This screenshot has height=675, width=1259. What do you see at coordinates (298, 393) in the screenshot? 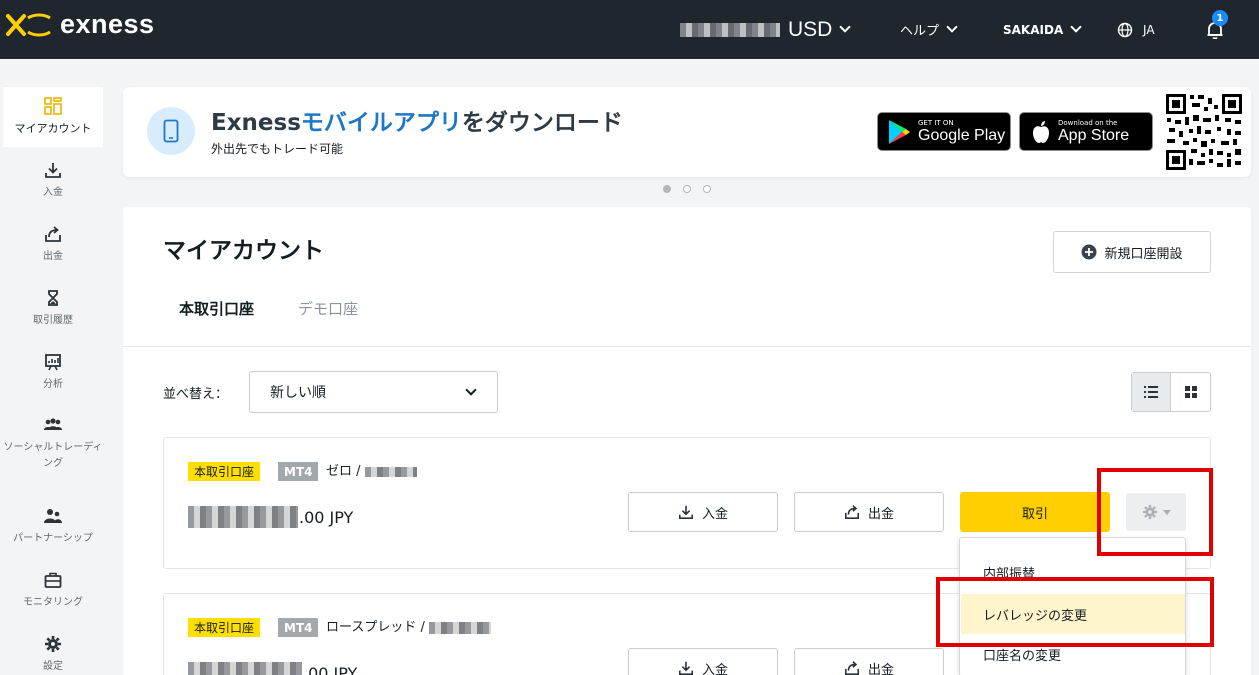
I see `sort-value: 新しい順` at bounding box center [298, 393].